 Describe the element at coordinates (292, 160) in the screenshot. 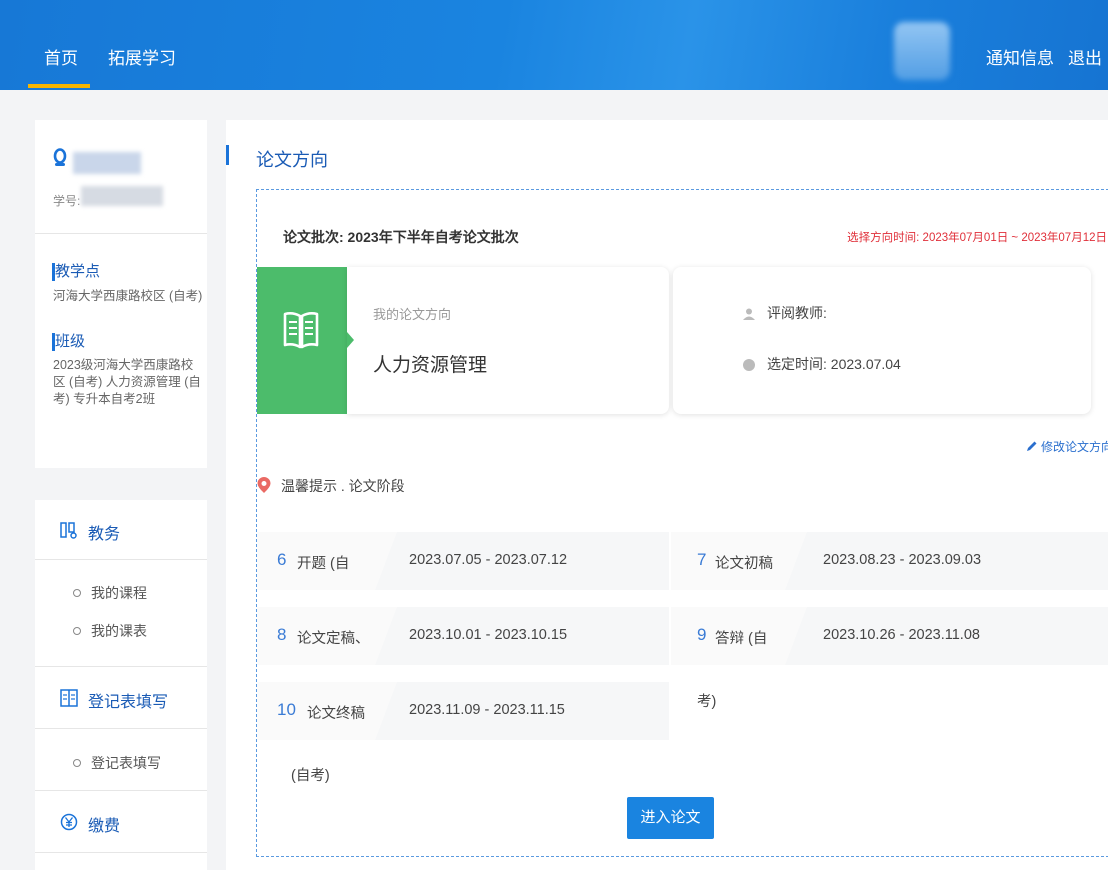

I see `page-title: 论文方向` at that location.